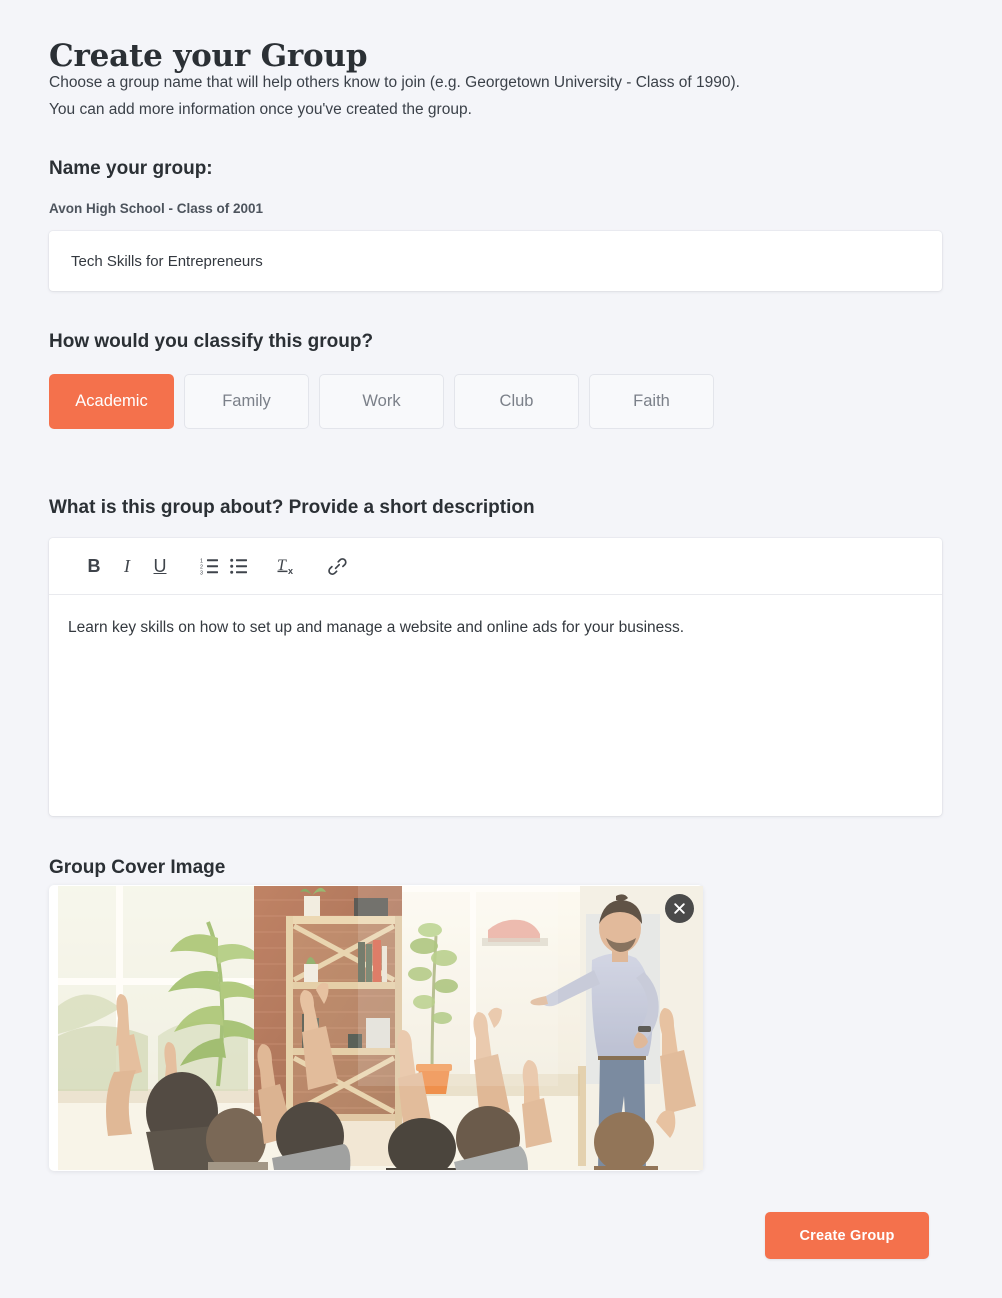 The width and height of the screenshot is (1002, 1298). What do you see at coordinates (94, 566) in the screenshot?
I see `bold-icon: B` at bounding box center [94, 566].